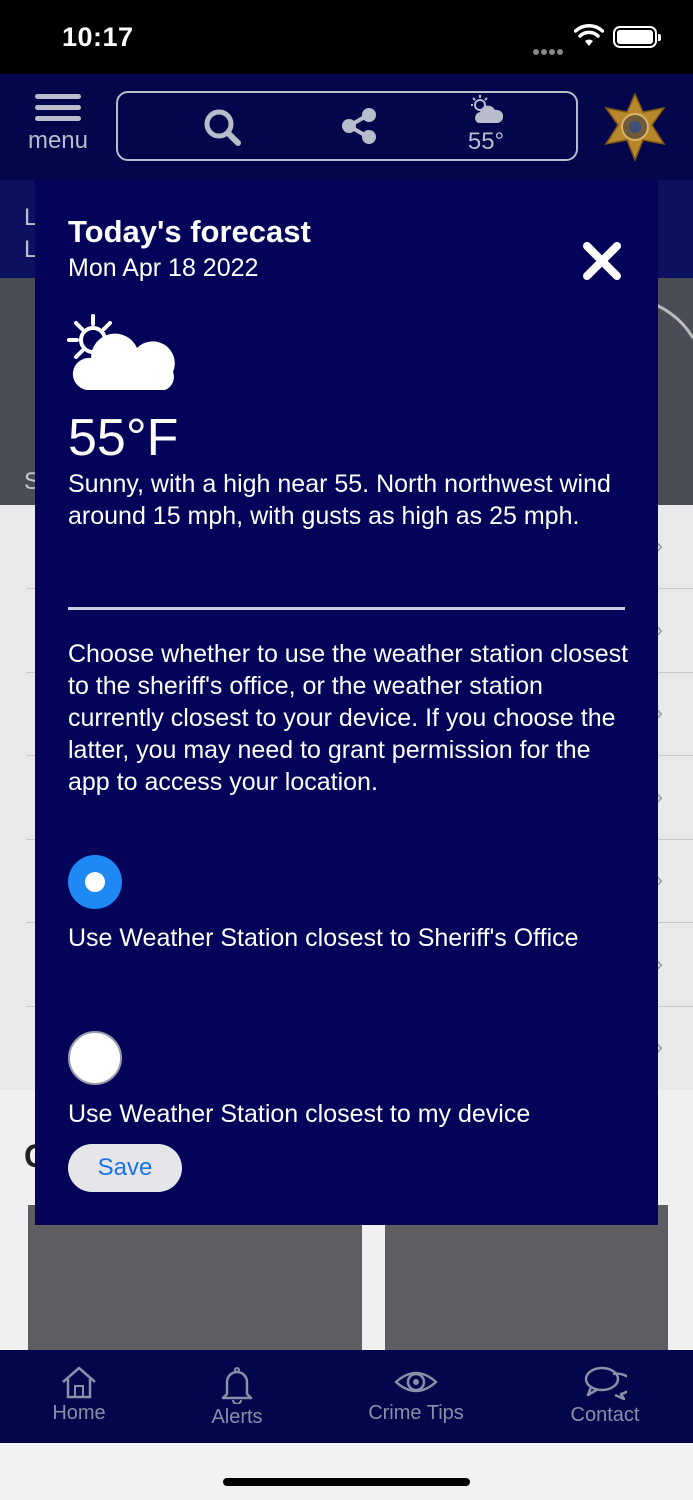  I want to click on status-bar: 10:17, so click(346, 37).